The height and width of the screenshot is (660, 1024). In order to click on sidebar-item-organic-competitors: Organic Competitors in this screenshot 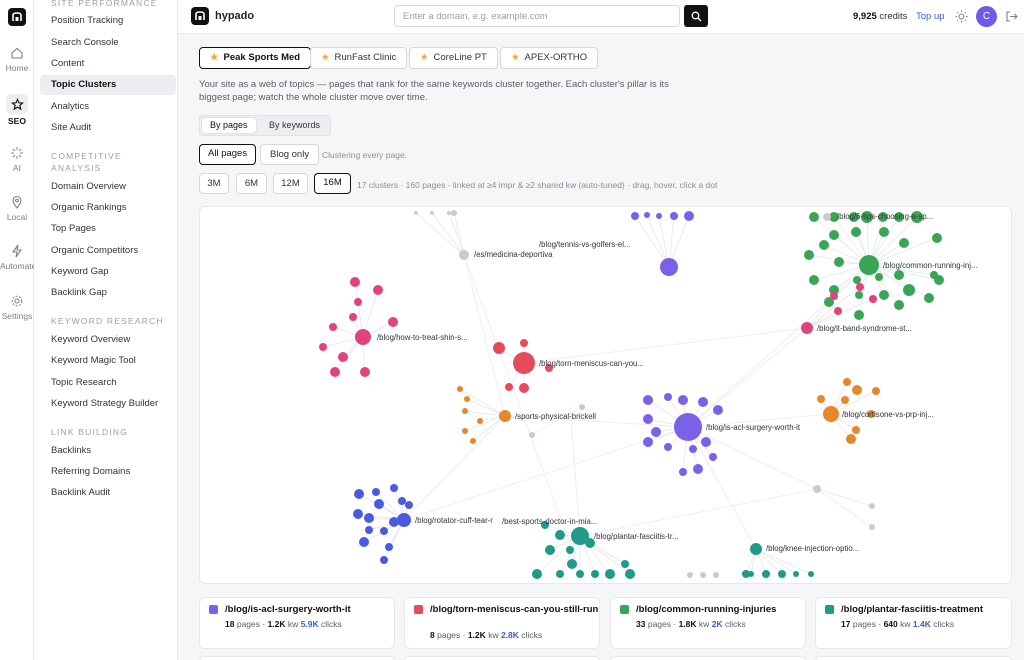, I will do `click(108, 251)`.